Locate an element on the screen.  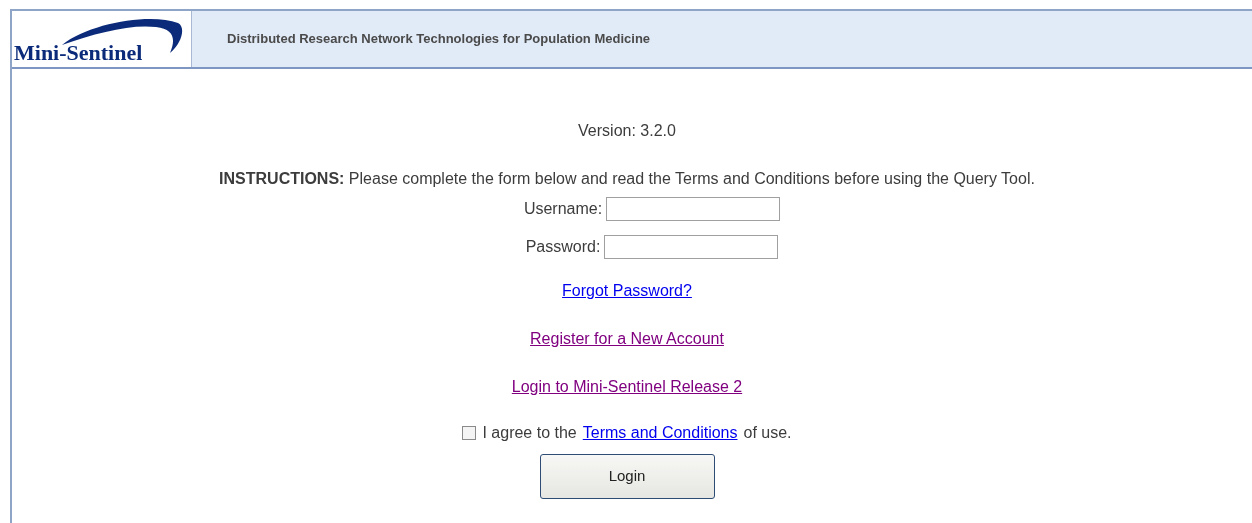
field-label: Password: is located at coordinates (563, 247).